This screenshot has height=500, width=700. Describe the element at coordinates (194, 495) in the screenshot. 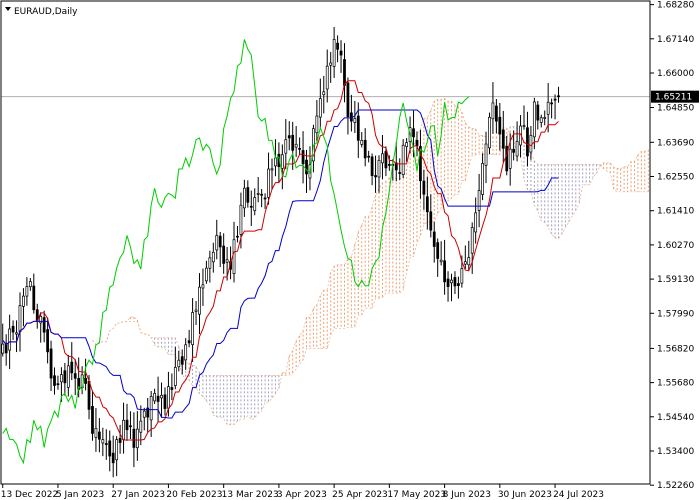

I see `x-tick-label: 20 Feb 2023` at that location.